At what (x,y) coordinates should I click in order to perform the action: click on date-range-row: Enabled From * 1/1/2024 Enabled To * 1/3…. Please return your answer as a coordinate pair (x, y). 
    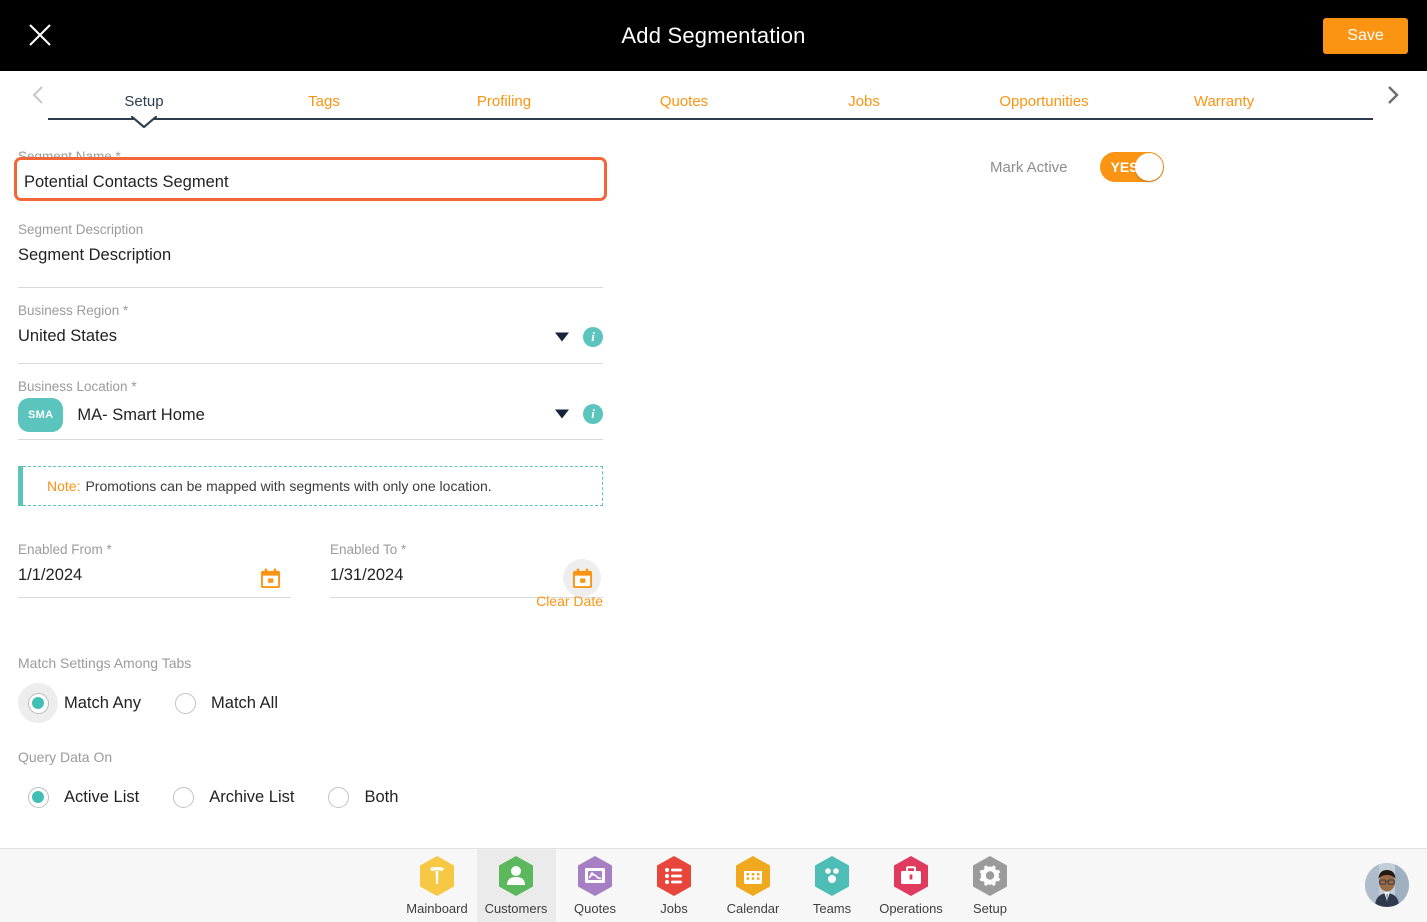
    Looking at the image, I should click on (310, 584).